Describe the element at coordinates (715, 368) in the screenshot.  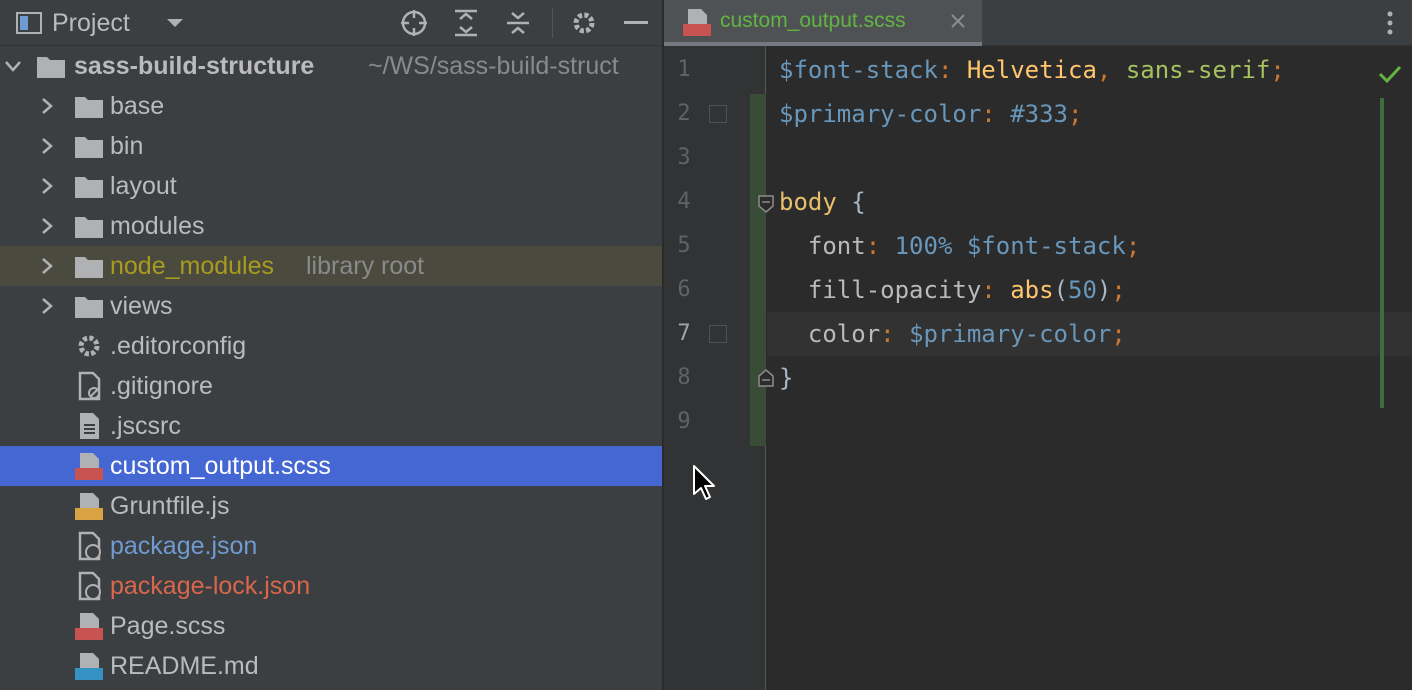
I see `editor-gutter: 1 2 3 4 5 6 7 8 9` at that location.